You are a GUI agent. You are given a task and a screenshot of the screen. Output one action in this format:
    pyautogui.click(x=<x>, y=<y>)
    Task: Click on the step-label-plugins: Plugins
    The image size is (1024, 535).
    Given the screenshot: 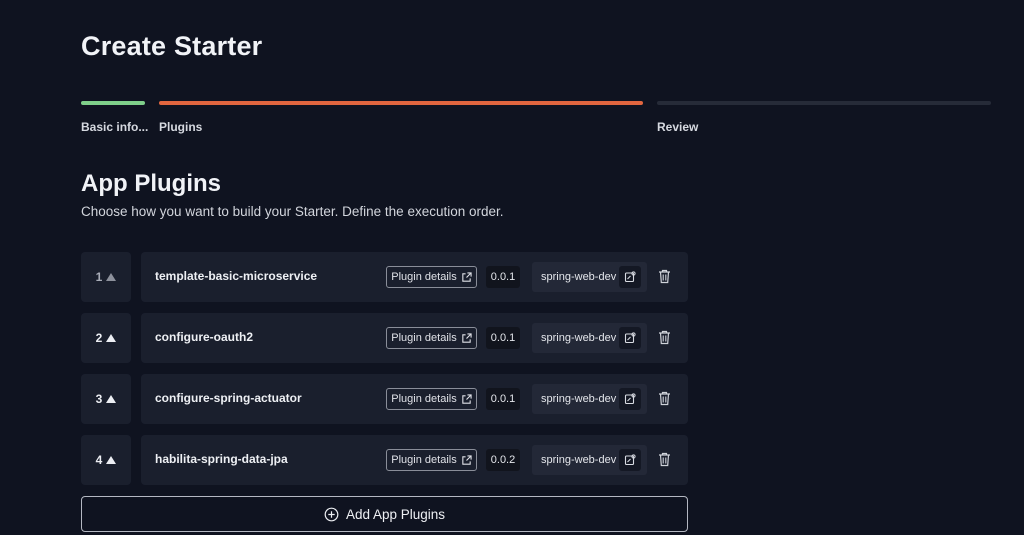 What is the action you would take?
    pyautogui.click(x=180, y=127)
    